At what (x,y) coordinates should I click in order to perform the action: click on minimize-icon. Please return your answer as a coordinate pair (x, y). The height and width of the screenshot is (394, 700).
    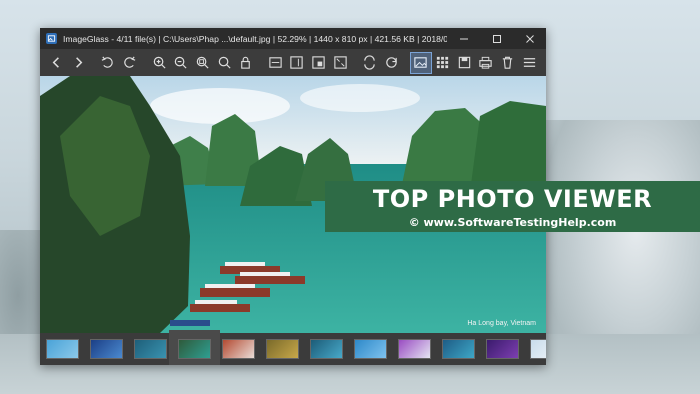
    Looking at the image, I should click on (463, 38).